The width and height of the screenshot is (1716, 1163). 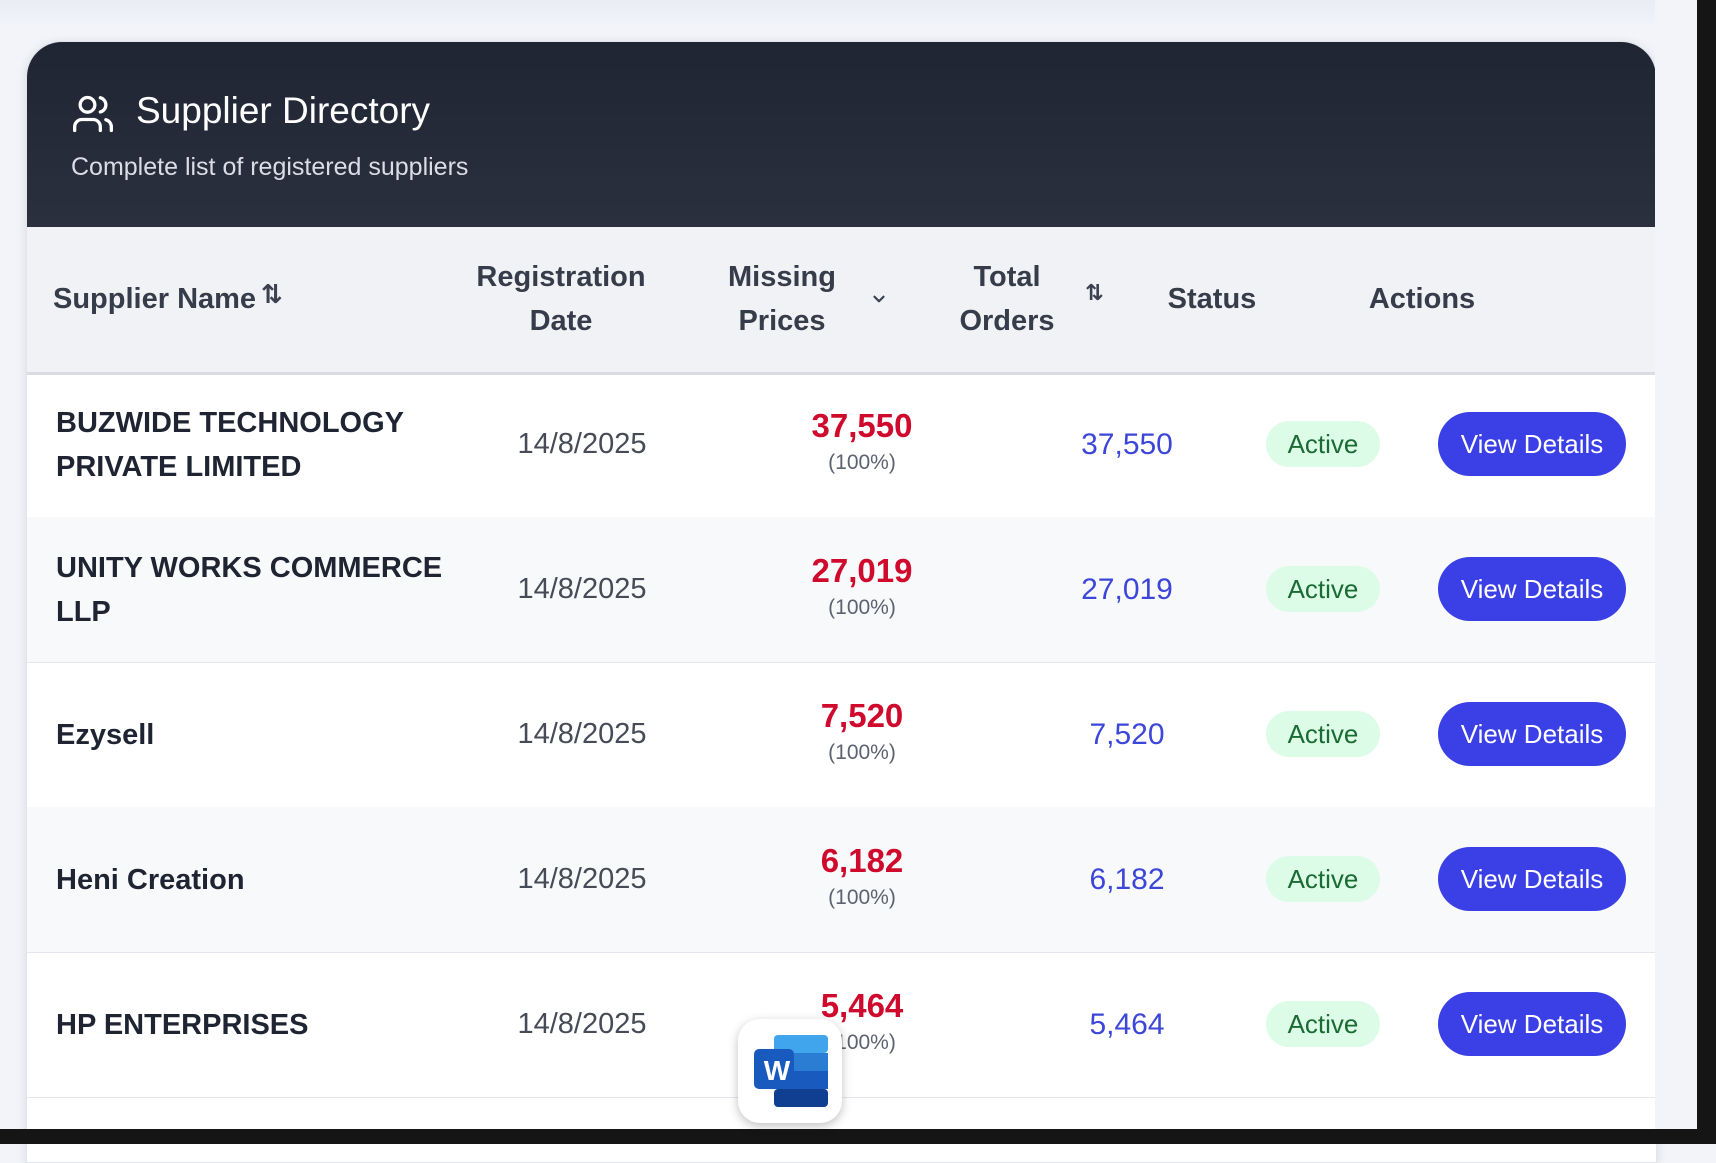 What do you see at coordinates (862, 715) in the screenshot?
I see `missing-prices-value: 7,520` at bounding box center [862, 715].